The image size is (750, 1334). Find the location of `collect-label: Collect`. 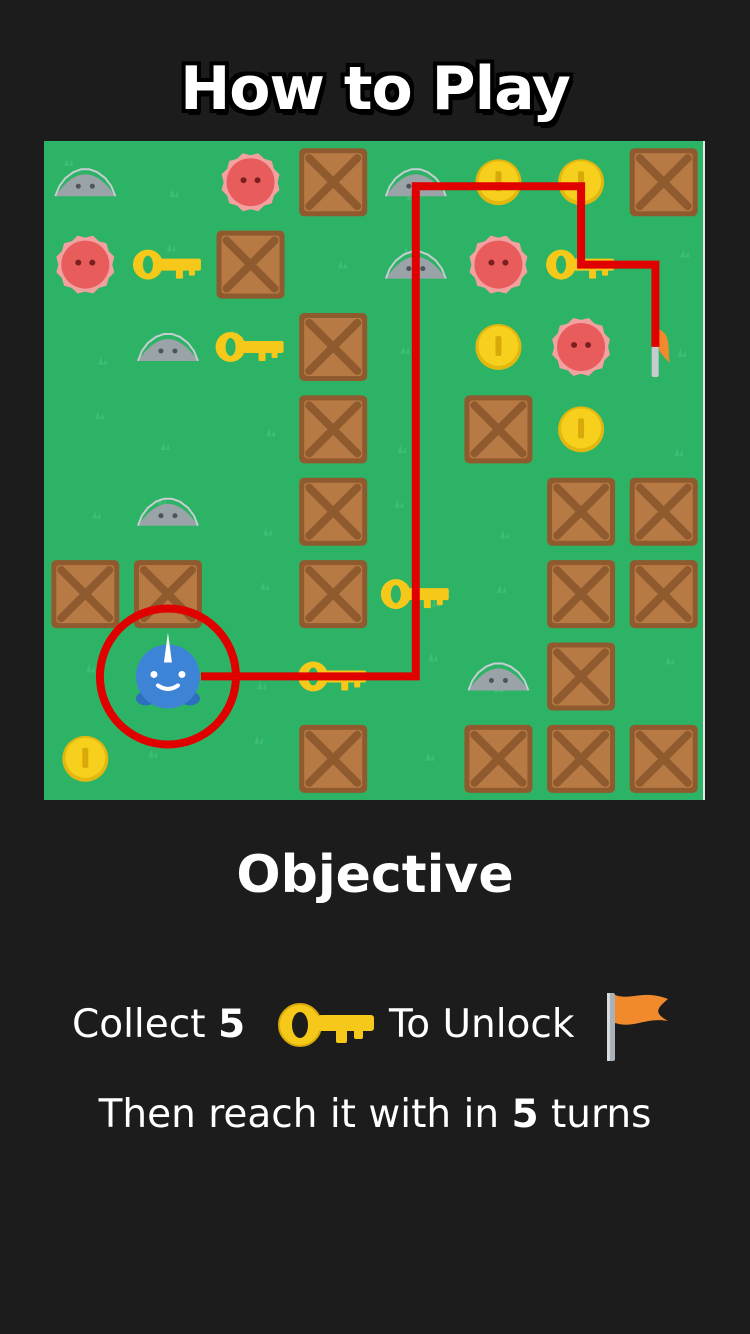

collect-label: Collect is located at coordinates (139, 1024).